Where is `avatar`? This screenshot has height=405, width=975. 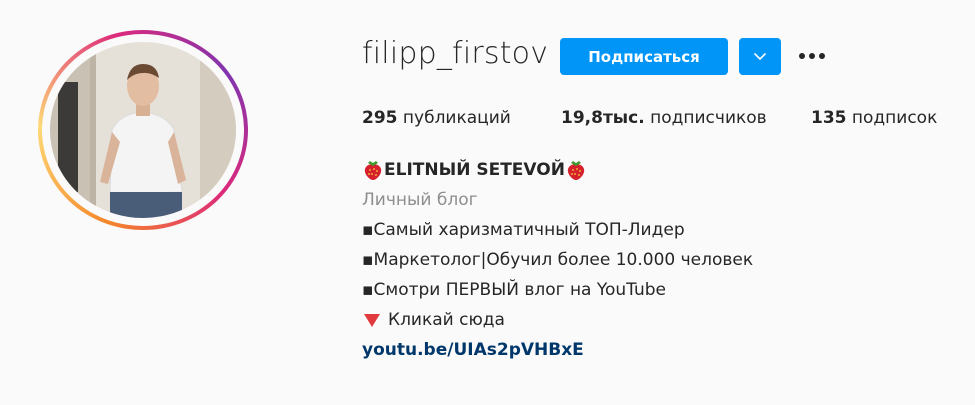
avatar is located at coordinates (143, 130).